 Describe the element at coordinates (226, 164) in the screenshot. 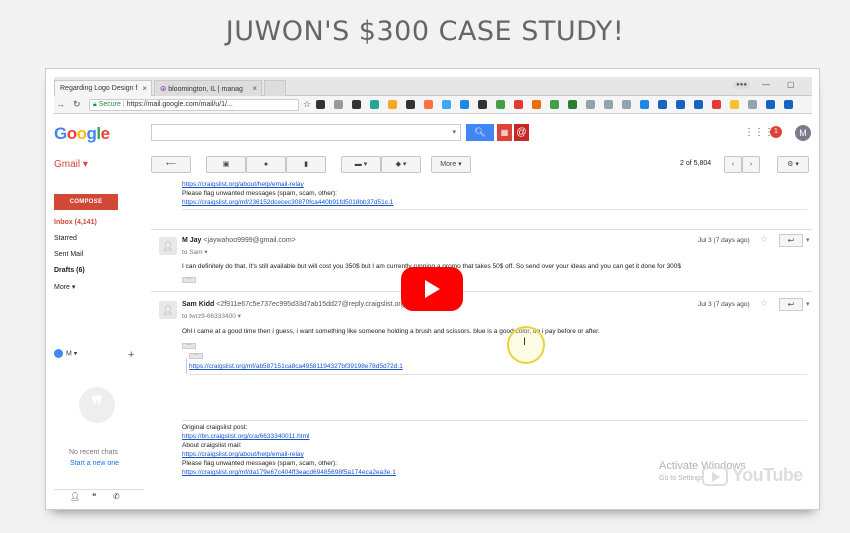

I see `archive-button: ▣` at that location.